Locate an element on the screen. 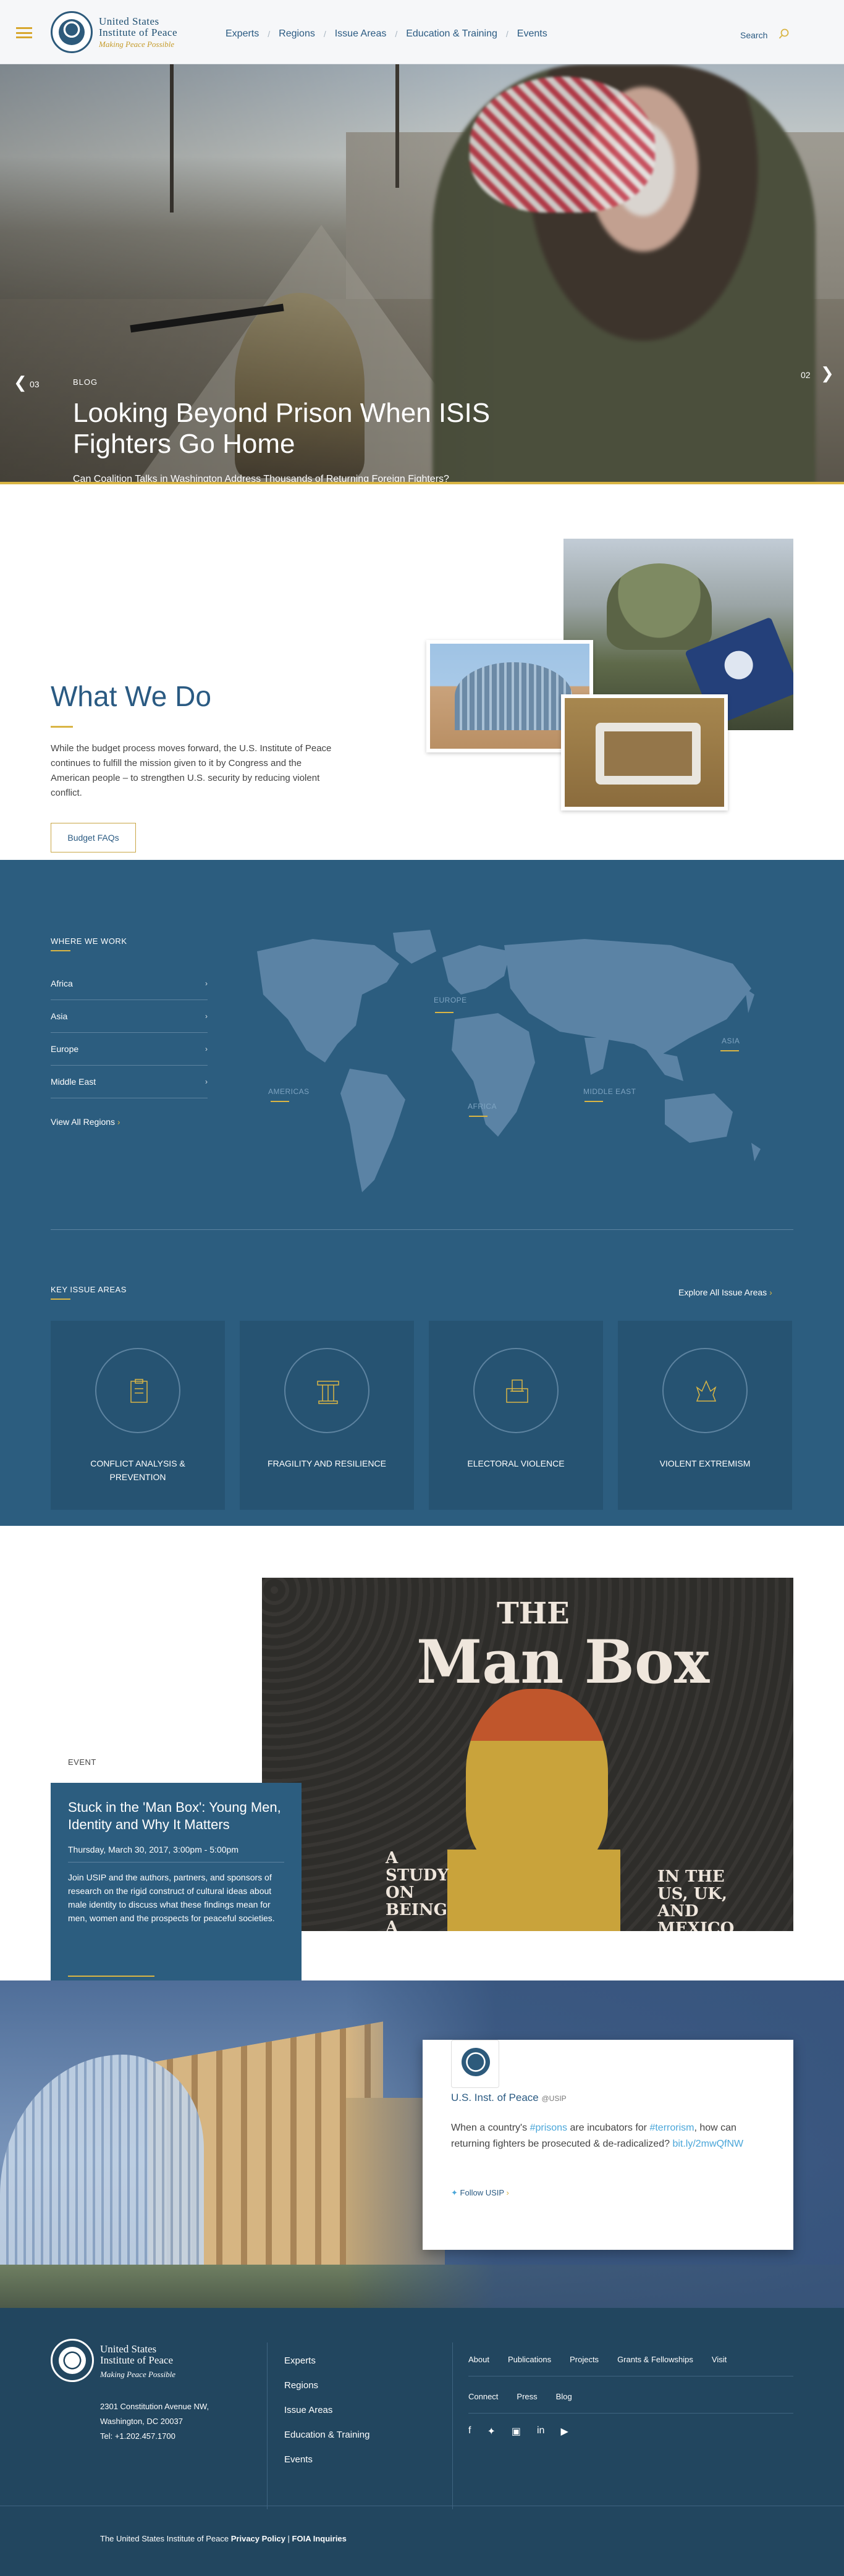  map-japan is located at coordinates (749, 1000).